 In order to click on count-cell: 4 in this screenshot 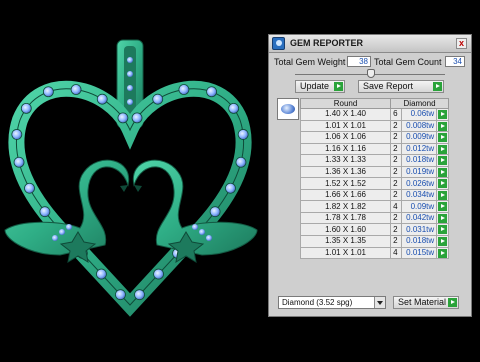, I will do `click(396, 206)`.